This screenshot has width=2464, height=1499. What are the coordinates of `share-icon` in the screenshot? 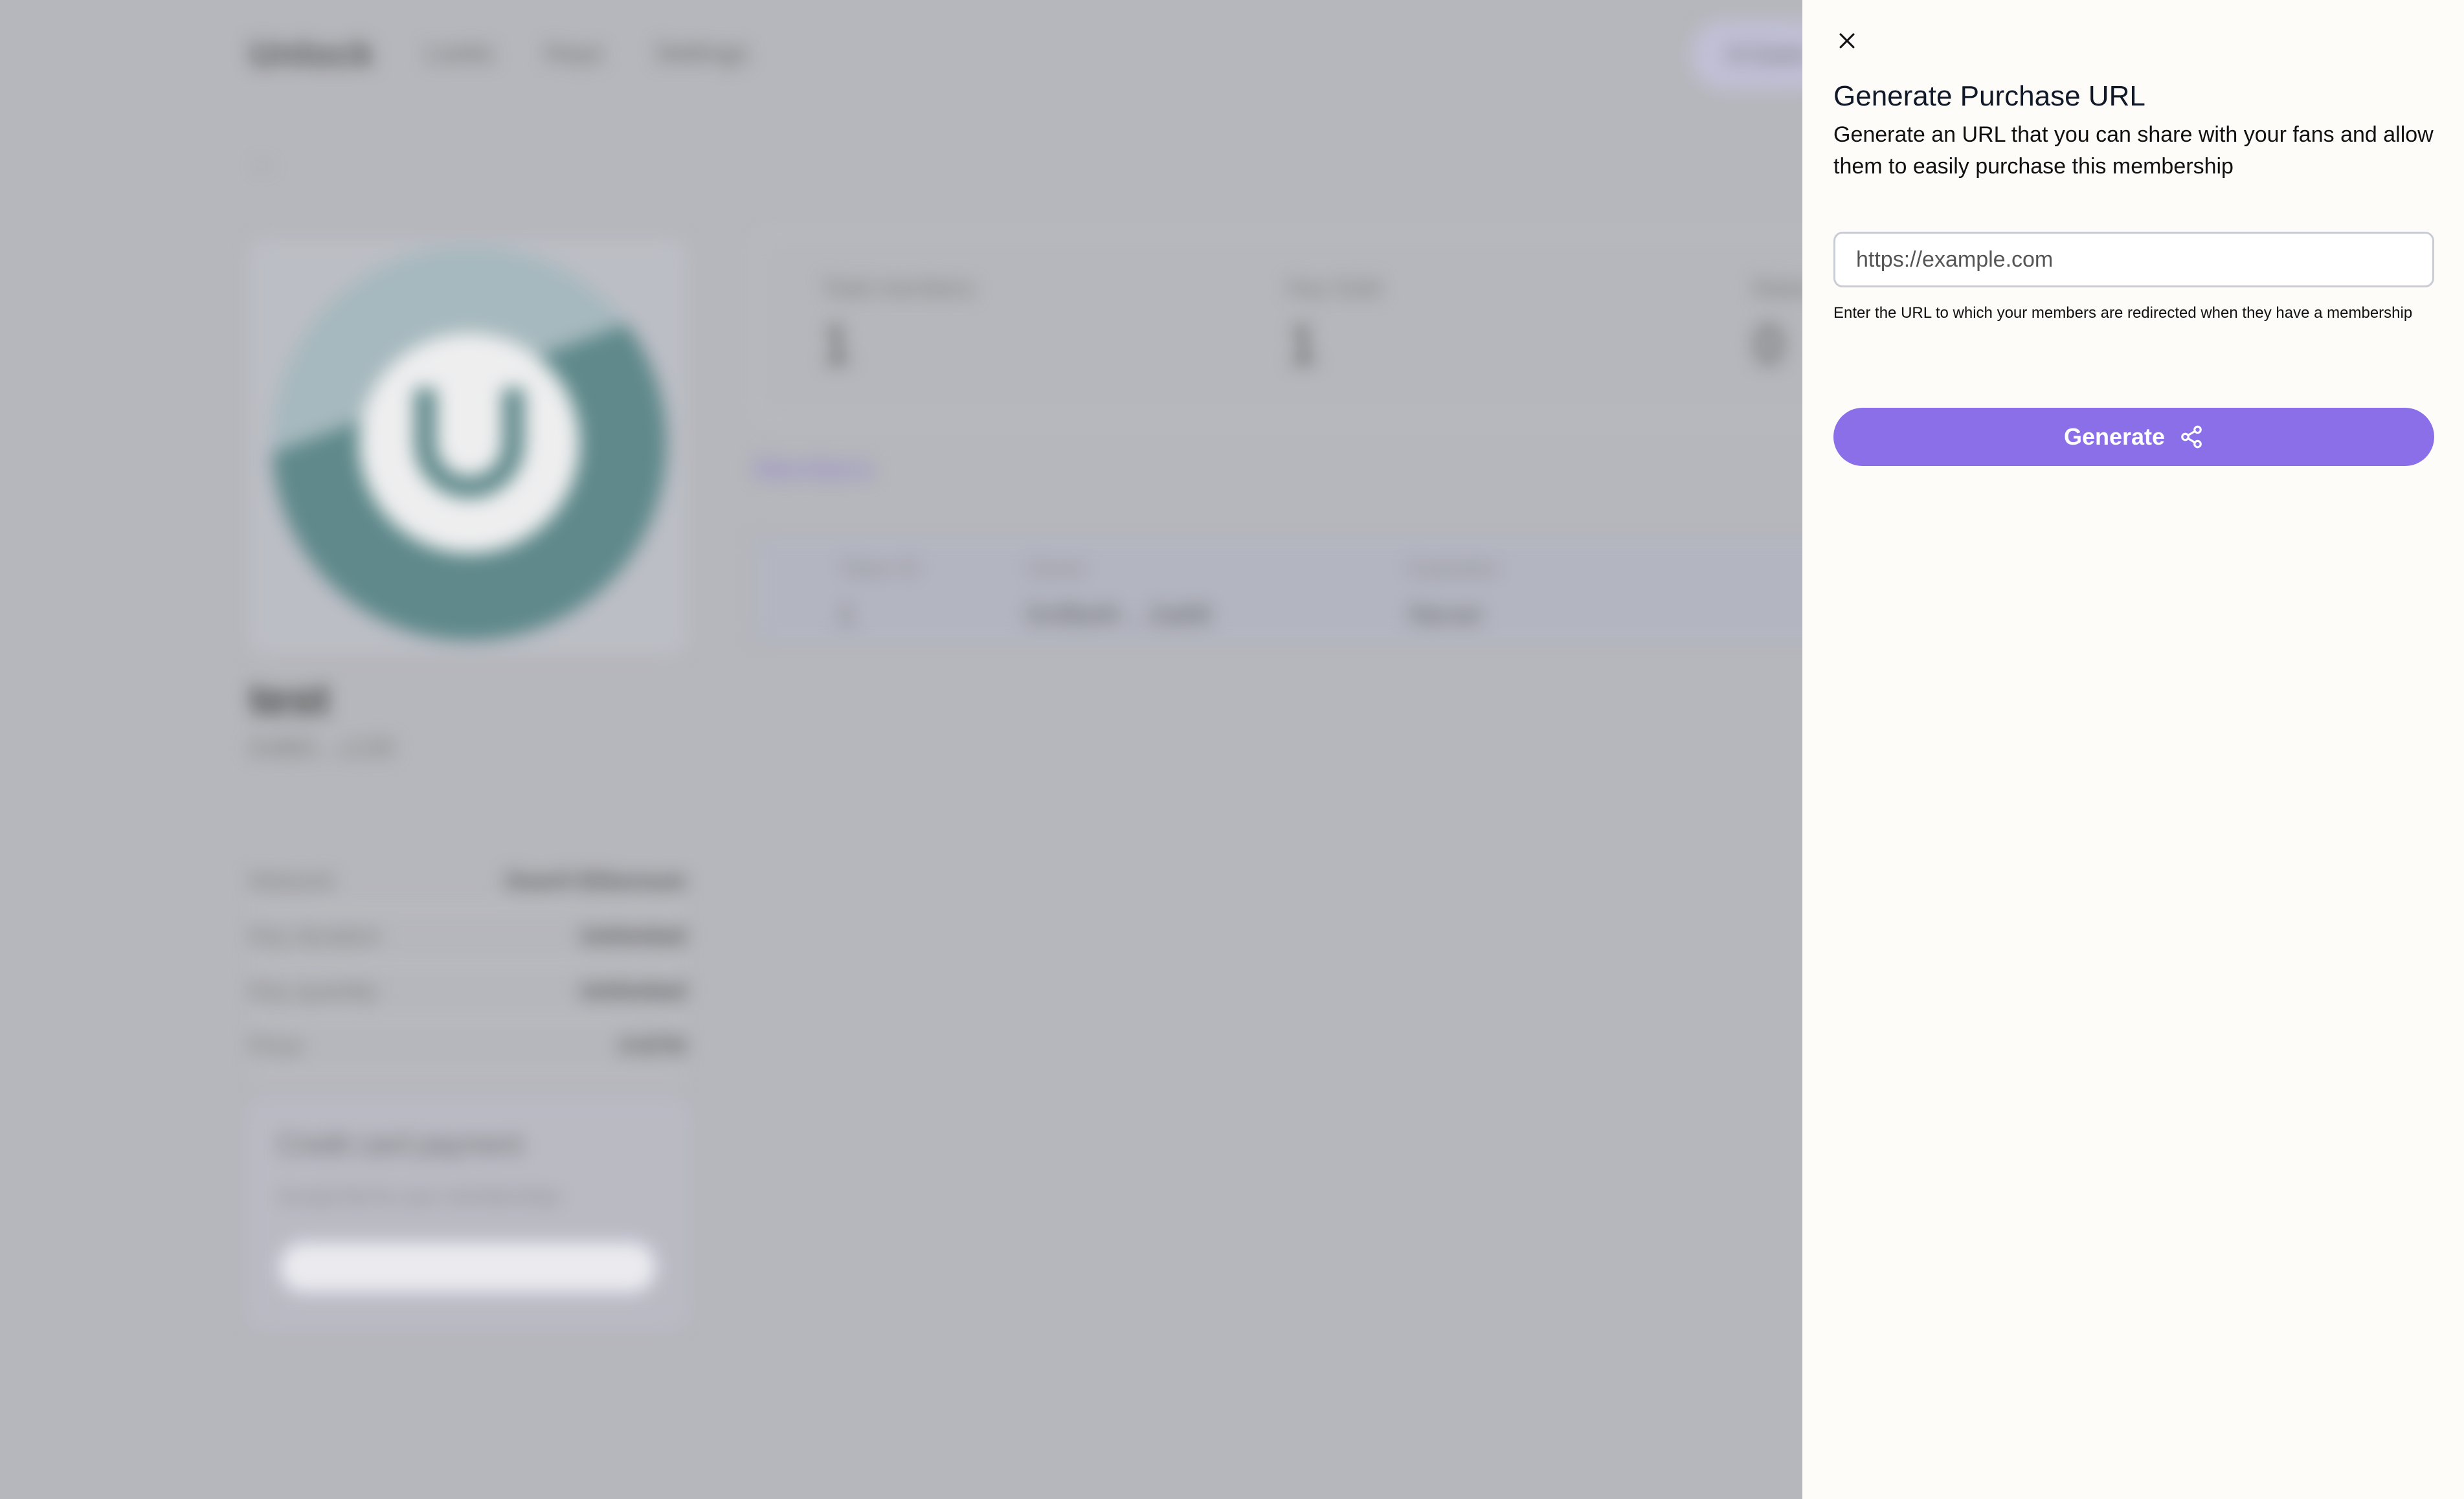 It's located at (2191, 437).